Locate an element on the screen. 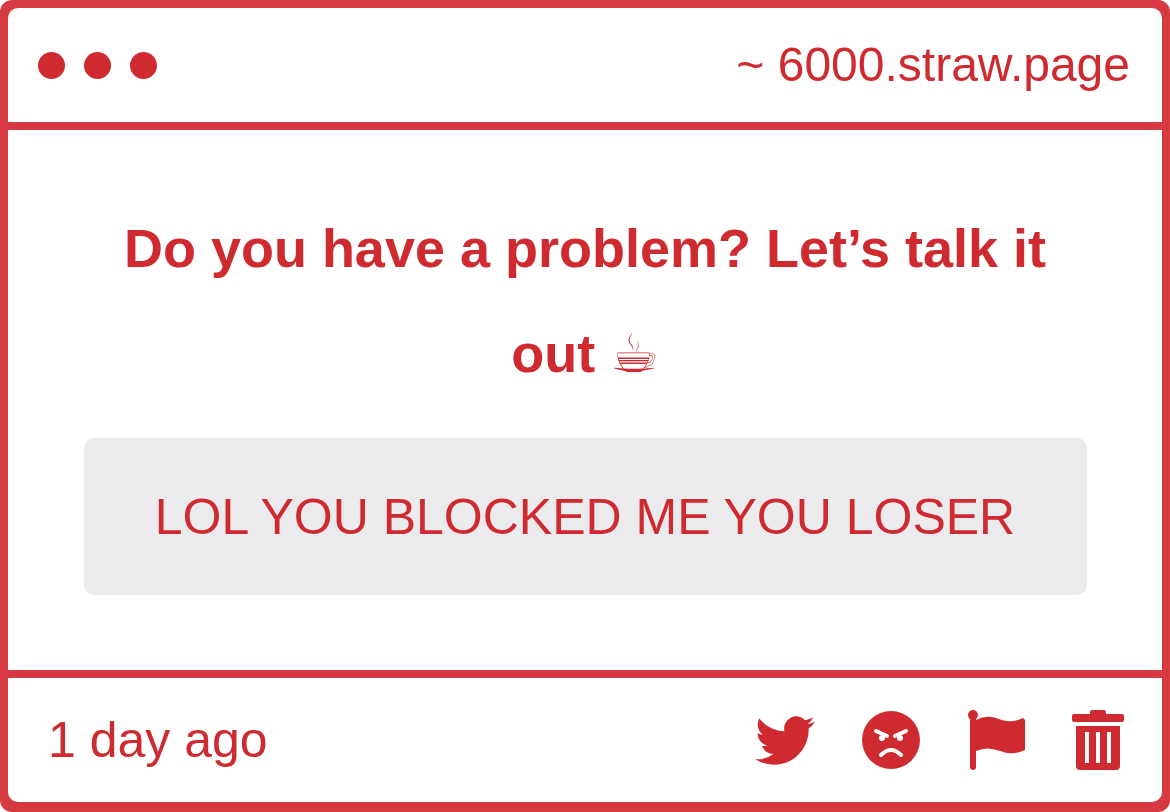 The image size is (1170, 812). post-time: 1 day ago is located at coordinates (158, 740).